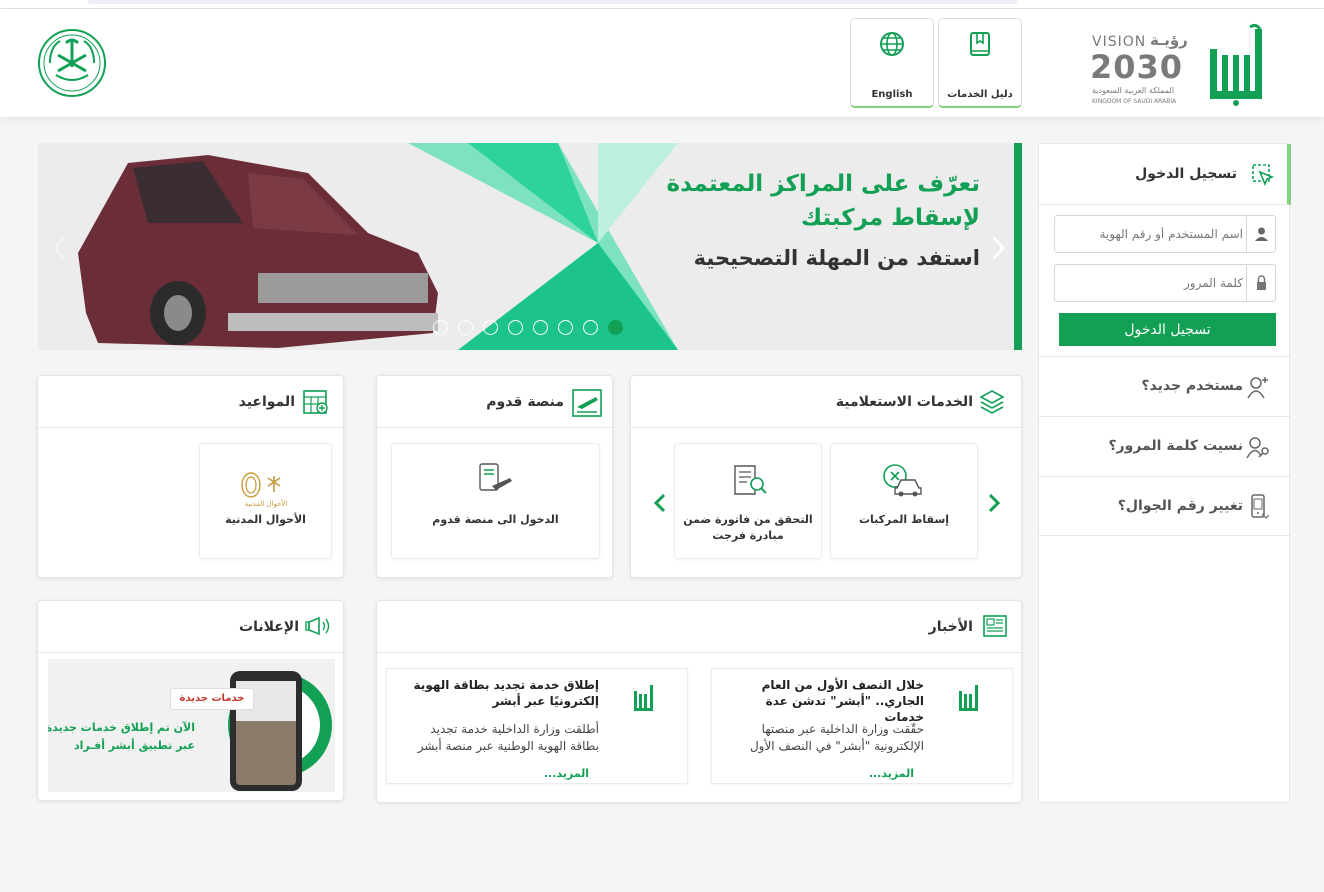 This screenshot has height=892, width=1324. What do you see at coordinates (980, 63) in the screenshot?
I see `services-guide-button: دليل الخدمات` at bounding box center [980, 63].